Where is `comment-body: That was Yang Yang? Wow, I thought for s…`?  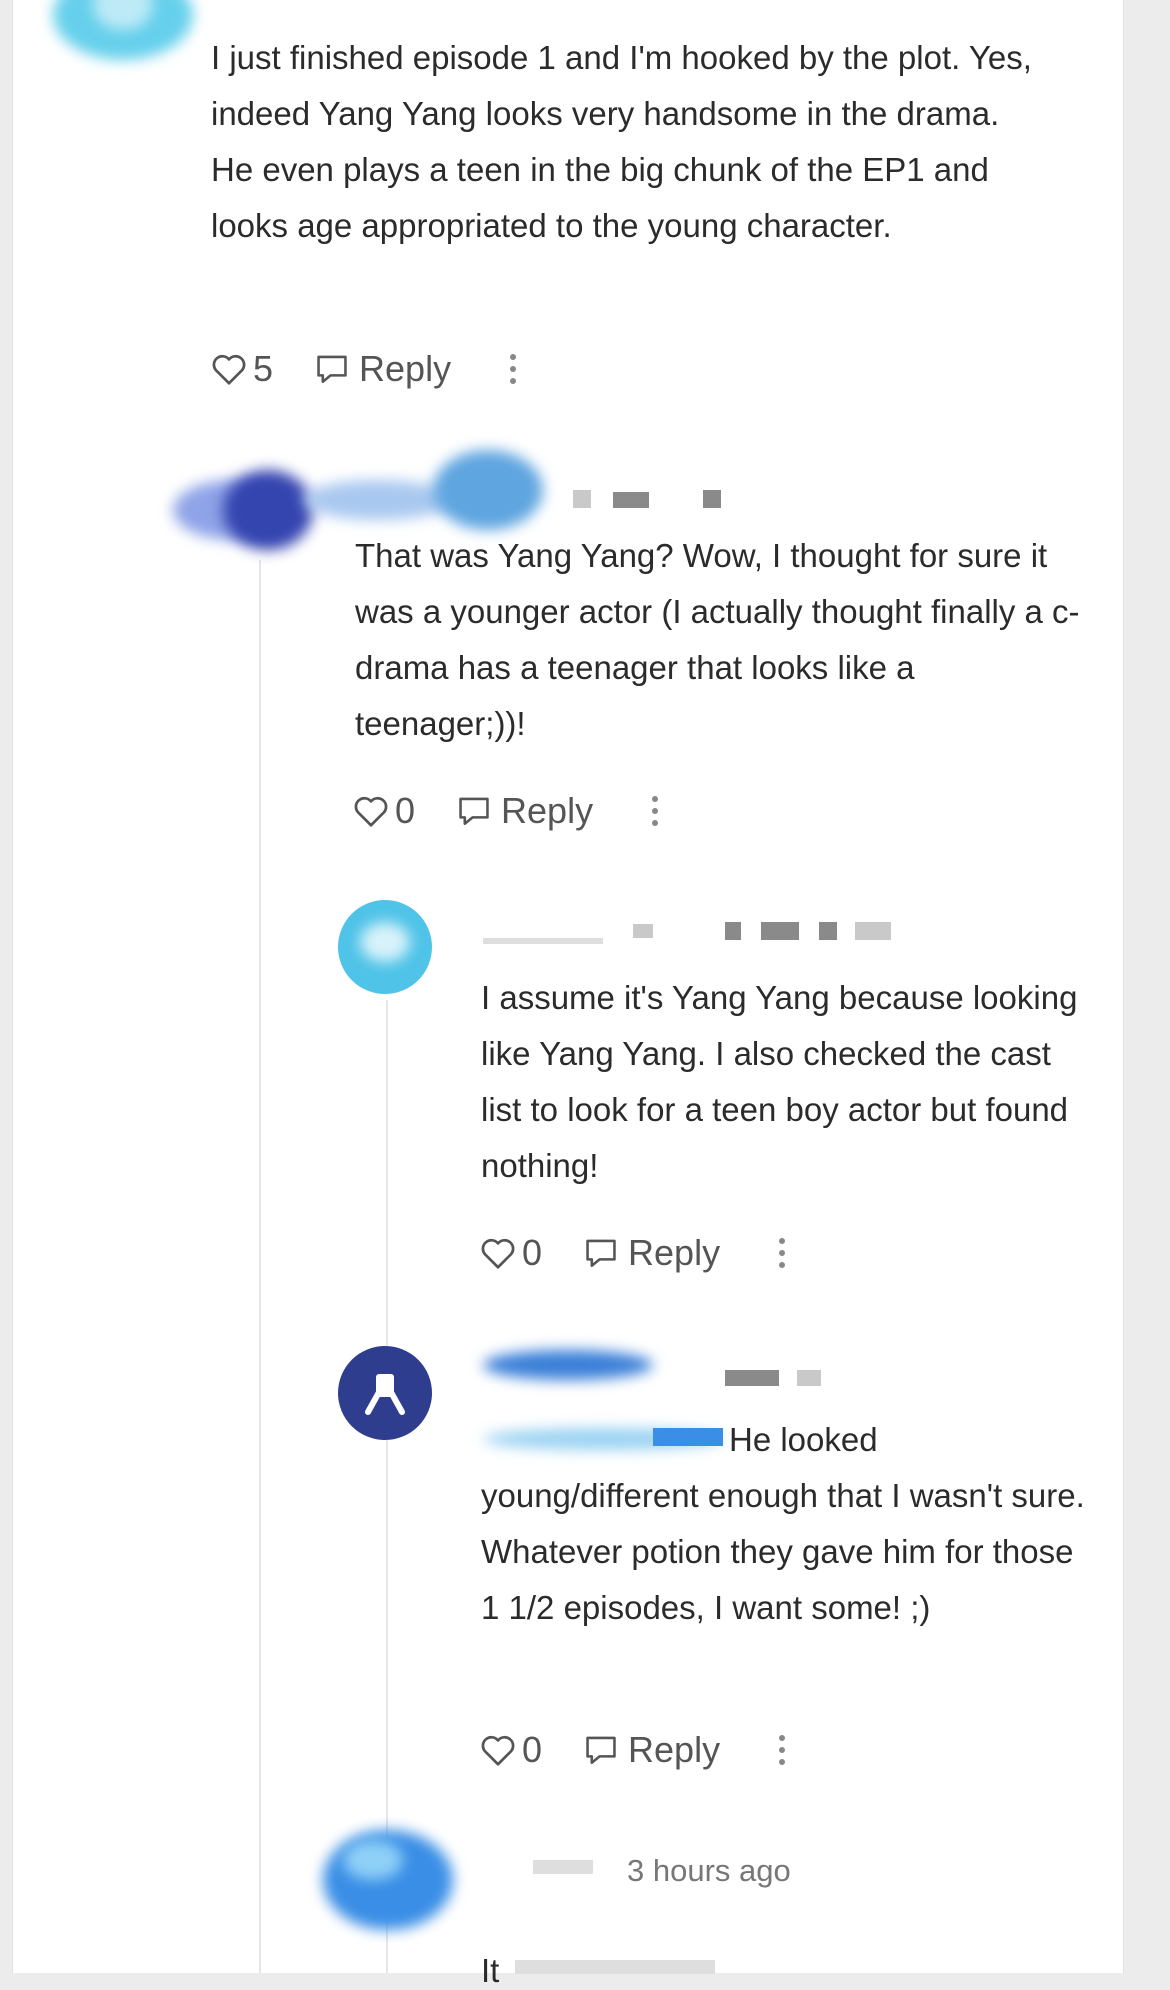 comment-body: That was Yang Yang? Wow, I thought for s… is located at coordinates (717, 639).